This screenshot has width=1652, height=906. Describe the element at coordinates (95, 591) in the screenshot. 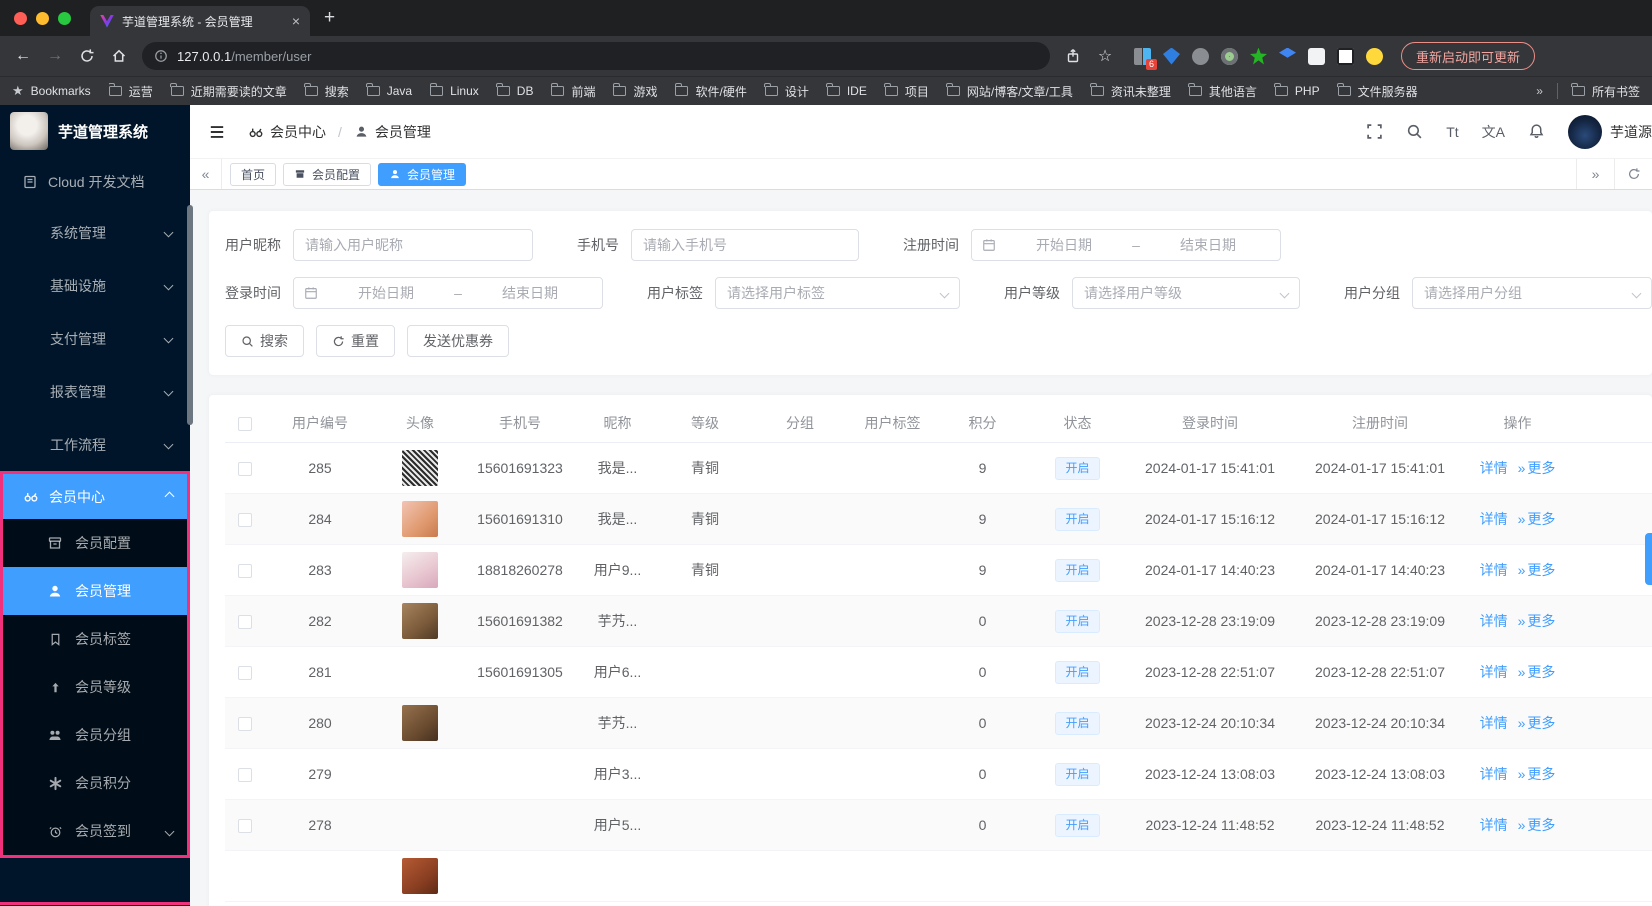

I see `sidebar-item-member-management: 会员管理` at that location.